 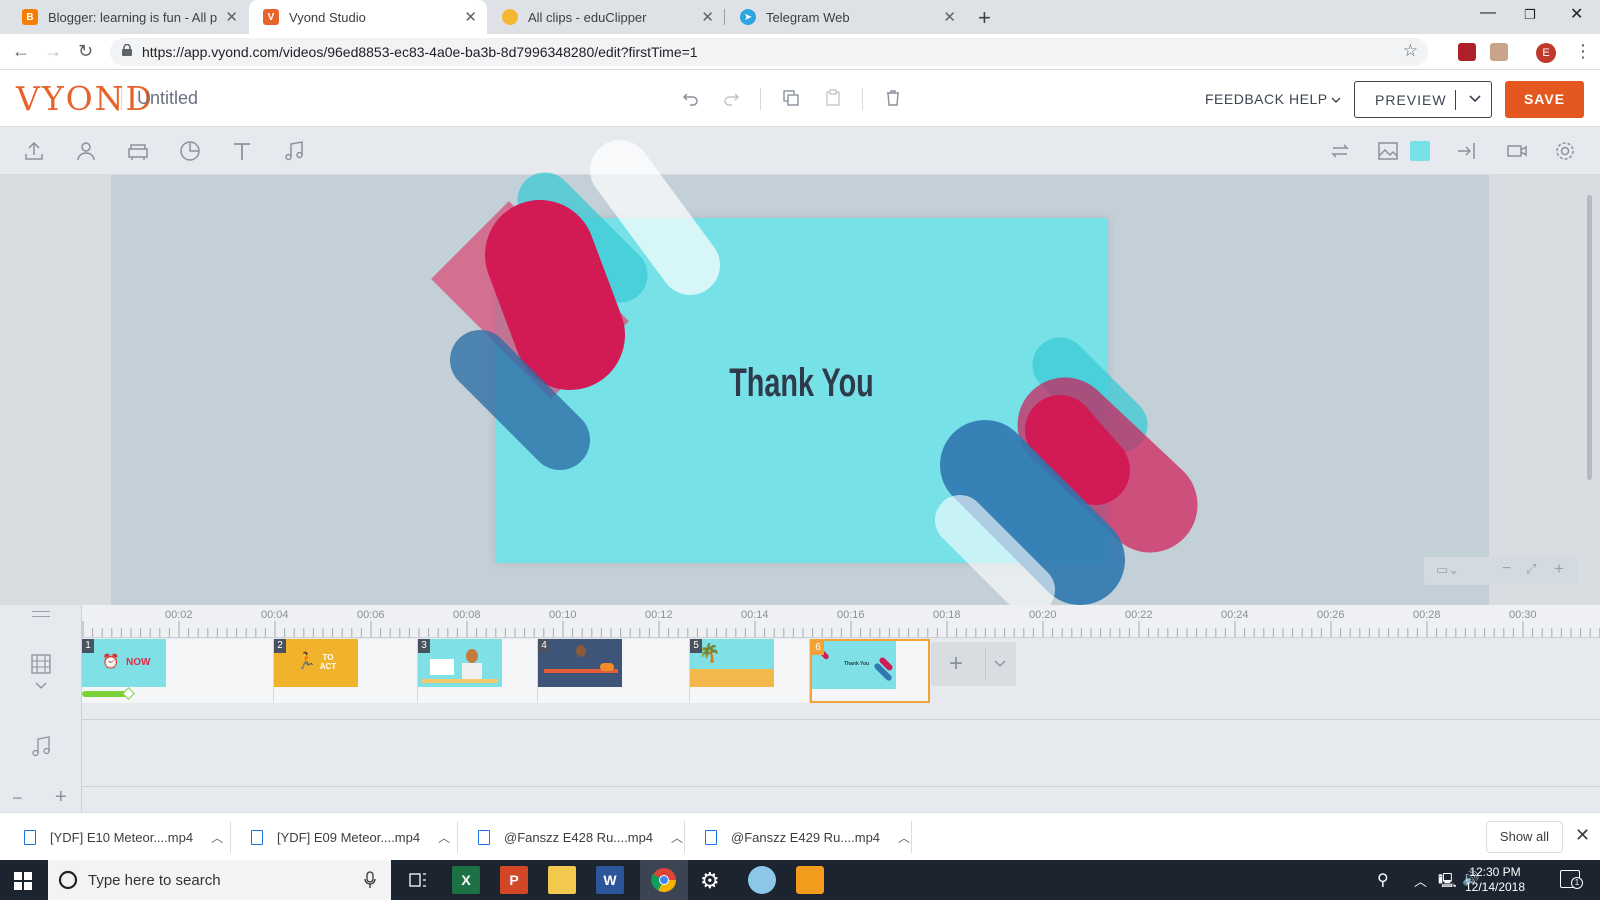 I want to click on audio-track-icon, so click(x=41, y=746).